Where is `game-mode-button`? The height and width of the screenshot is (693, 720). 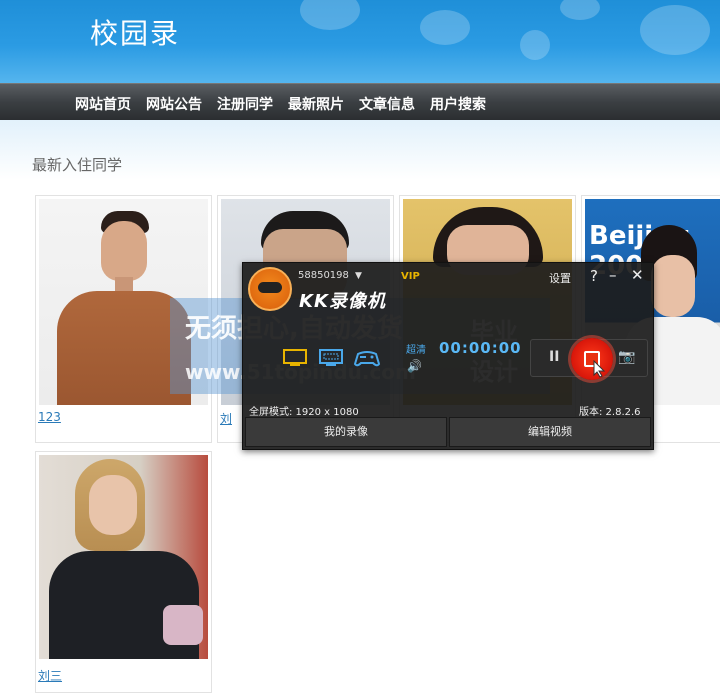
game-mode-button is located at coordinates (367, 358).